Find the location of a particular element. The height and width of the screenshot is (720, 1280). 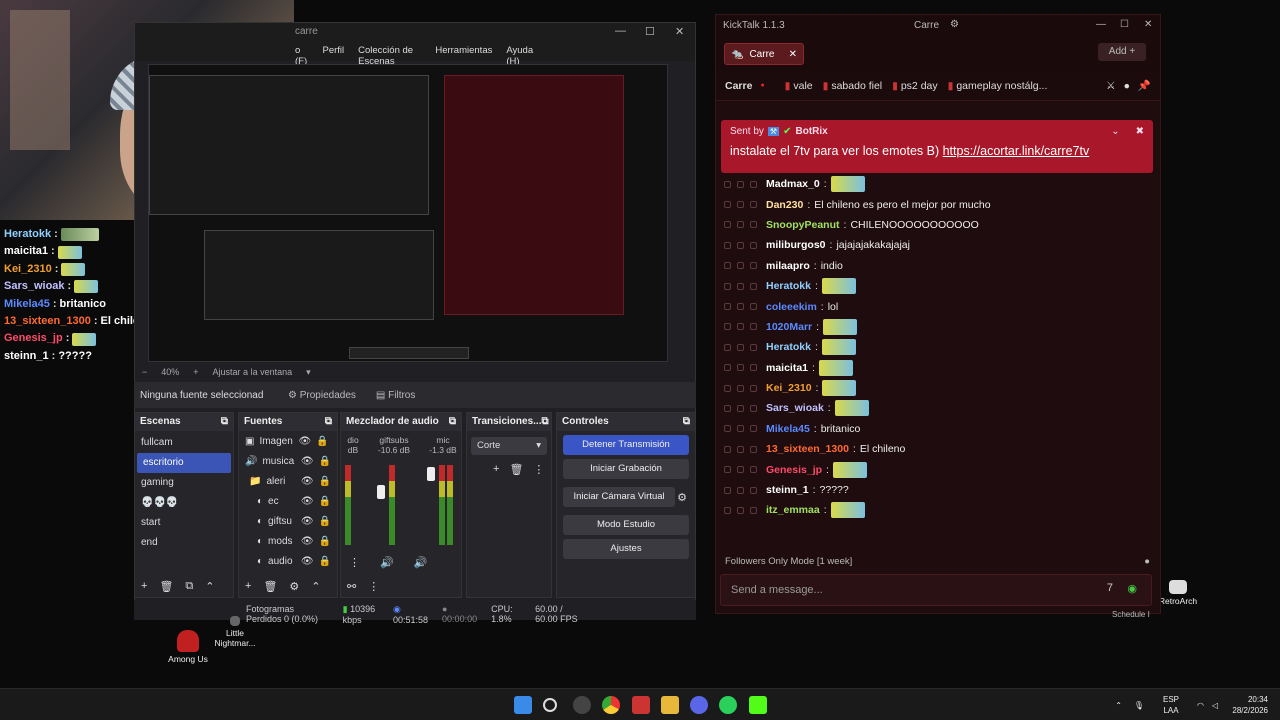

gear-app-icon is located at coordinates (582, 705).